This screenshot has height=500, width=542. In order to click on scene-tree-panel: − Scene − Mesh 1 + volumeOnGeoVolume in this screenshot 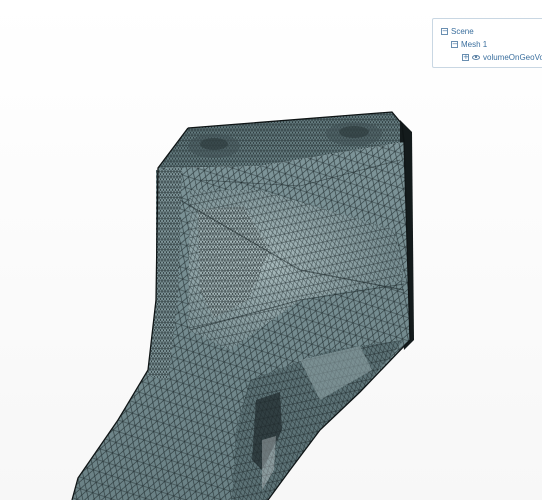, I will do `click(487, 43)`.